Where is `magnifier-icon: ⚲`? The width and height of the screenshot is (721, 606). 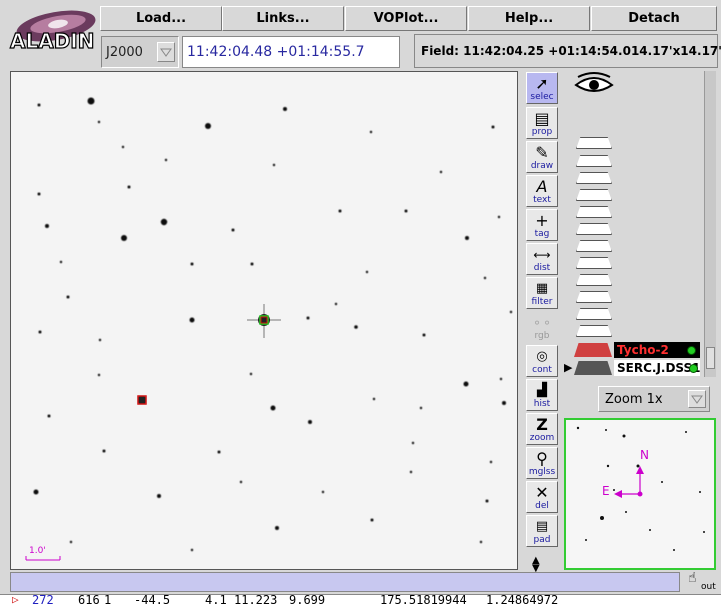 magnifier-icon: ⚲ is located at coordinates (542, 458).